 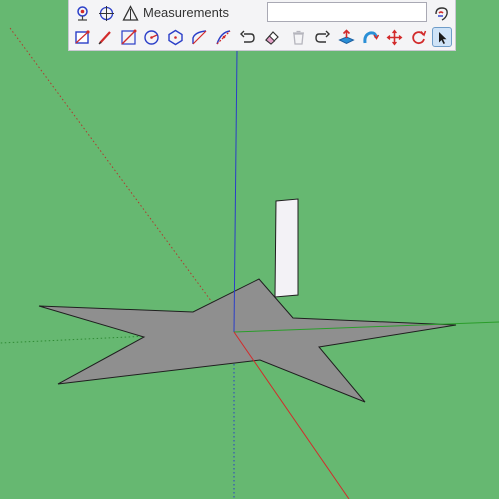 I want to click on eraser-icon, so click(x=271, y=37).